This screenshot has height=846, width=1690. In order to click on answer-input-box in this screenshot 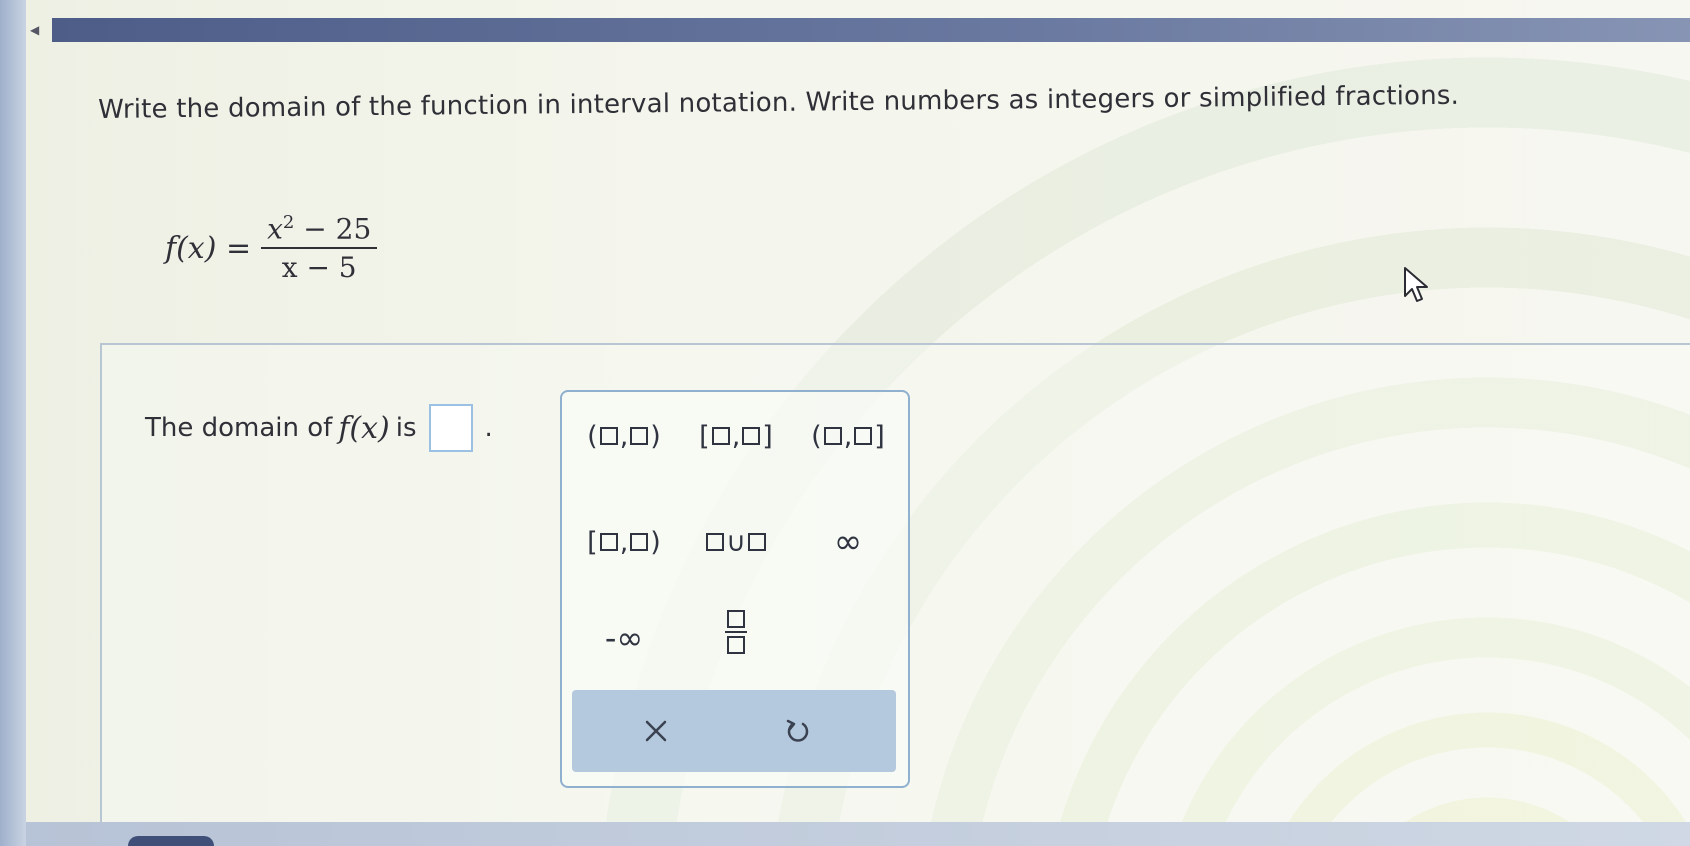, I will do `click(450, 428)`.